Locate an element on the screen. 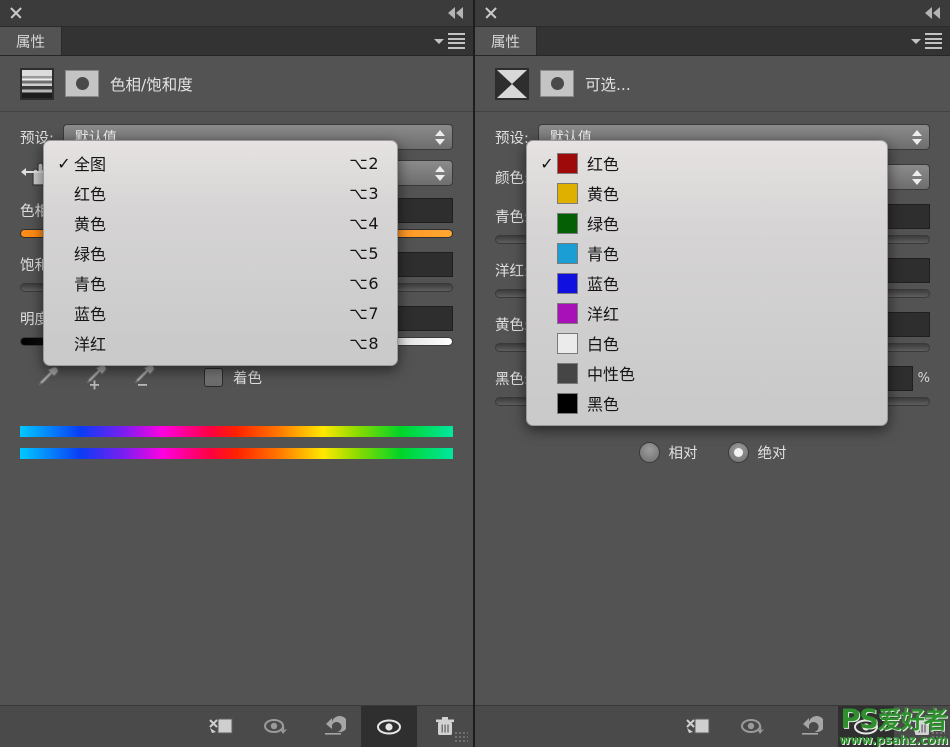 This screenshot has height=747, width=950. menu-item-label: 中性色 is located at coordinates (611, 374).